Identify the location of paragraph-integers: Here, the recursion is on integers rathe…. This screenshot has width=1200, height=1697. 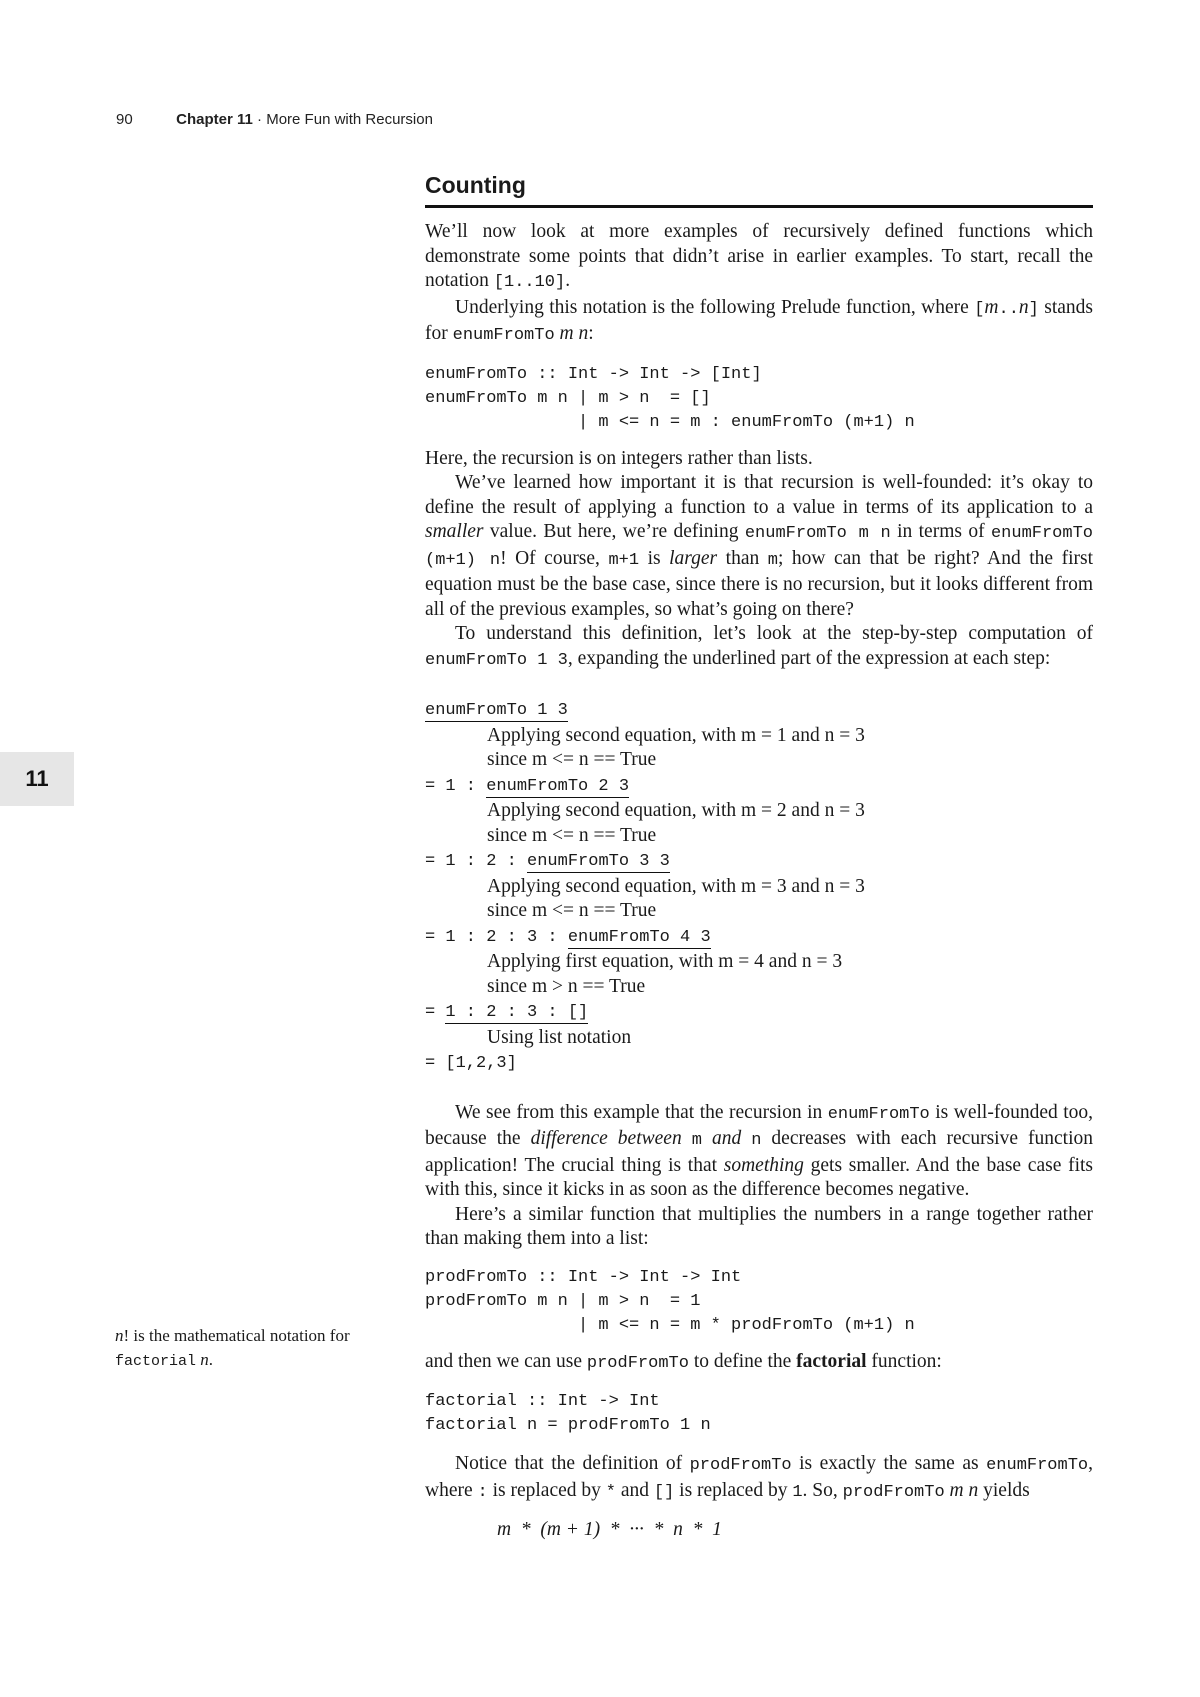
(619, 458).